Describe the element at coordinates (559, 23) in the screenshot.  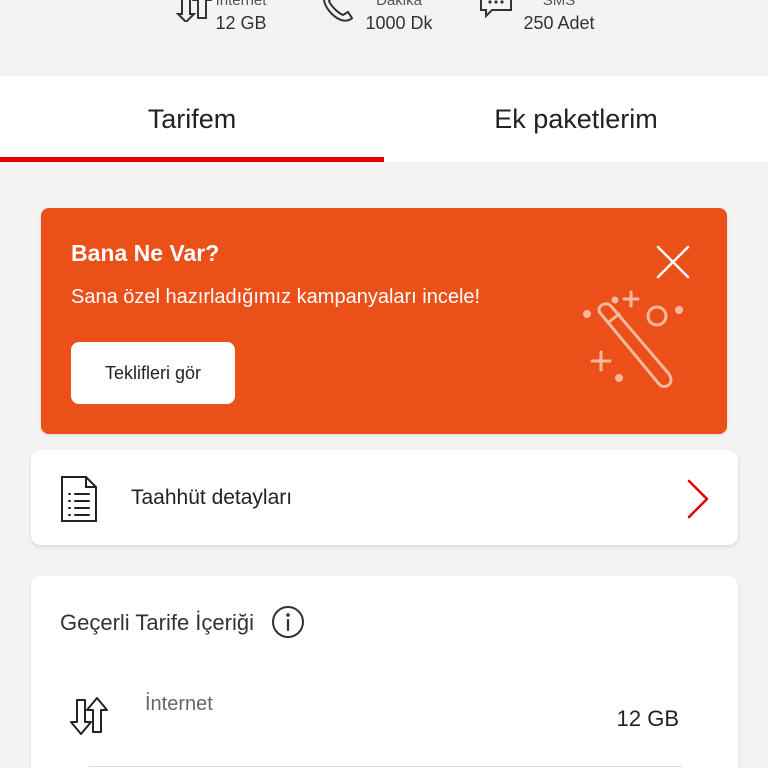
I see `summary-value: 250 Adet` at that location.